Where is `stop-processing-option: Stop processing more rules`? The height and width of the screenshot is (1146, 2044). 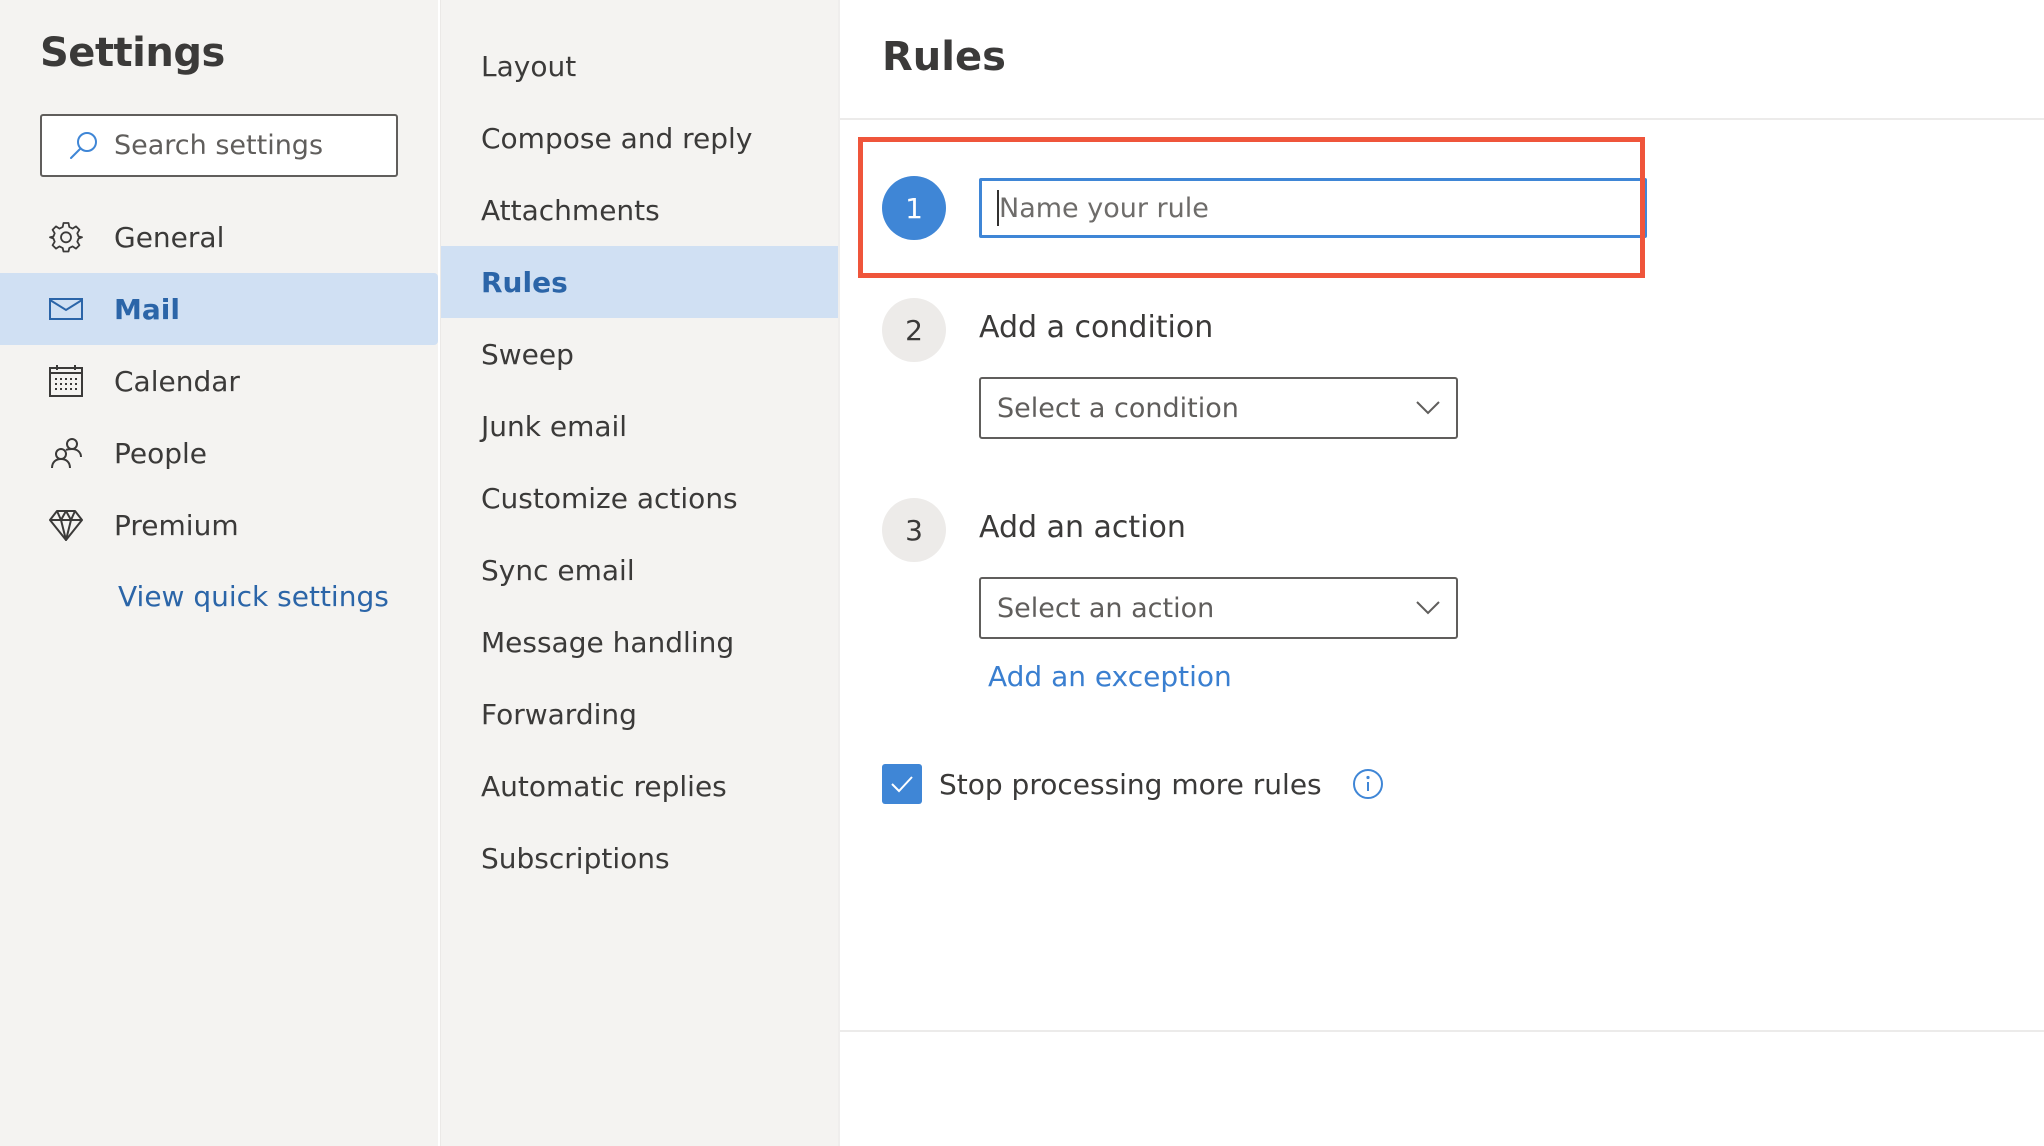
stop-processing-option: Stop processing more rules is located at coordinates (1133, 784).